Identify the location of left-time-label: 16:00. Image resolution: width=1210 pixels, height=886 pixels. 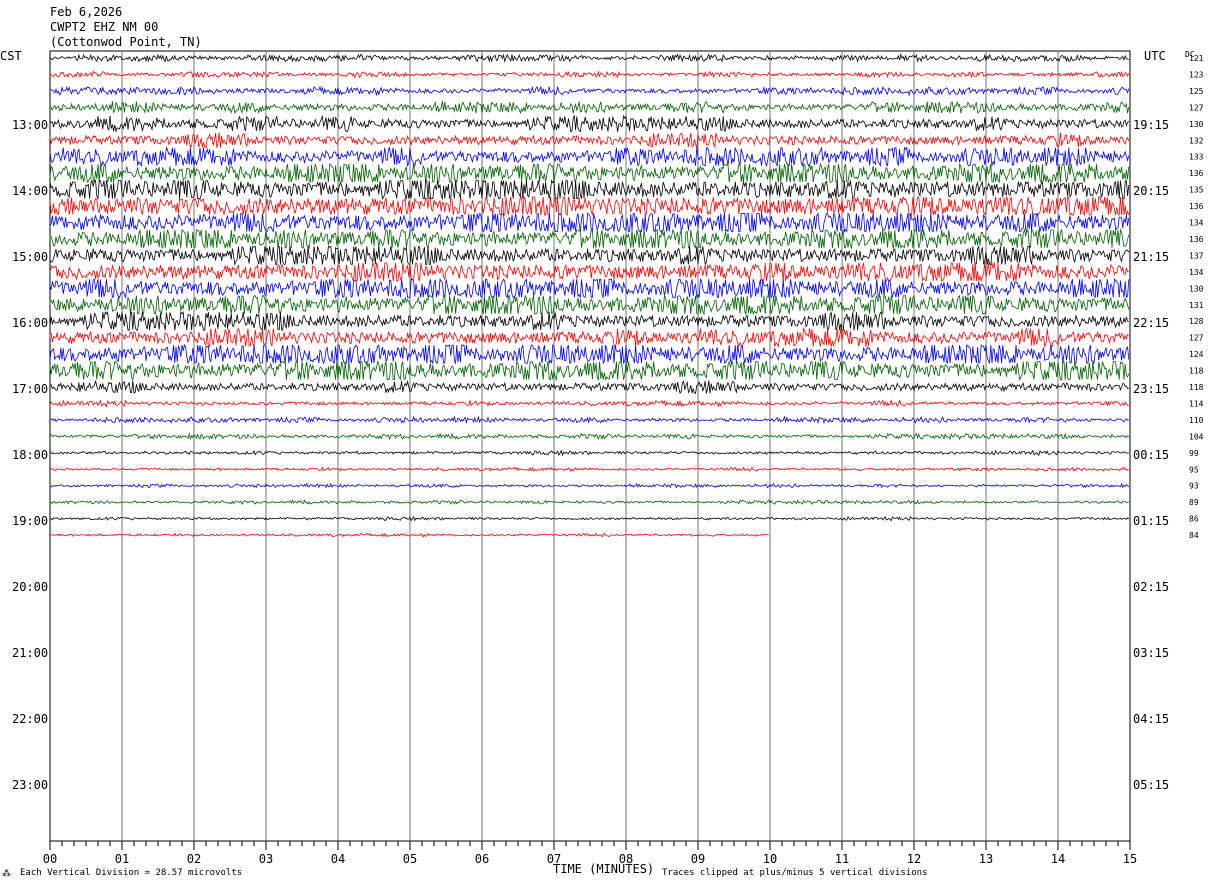
(30, 323).